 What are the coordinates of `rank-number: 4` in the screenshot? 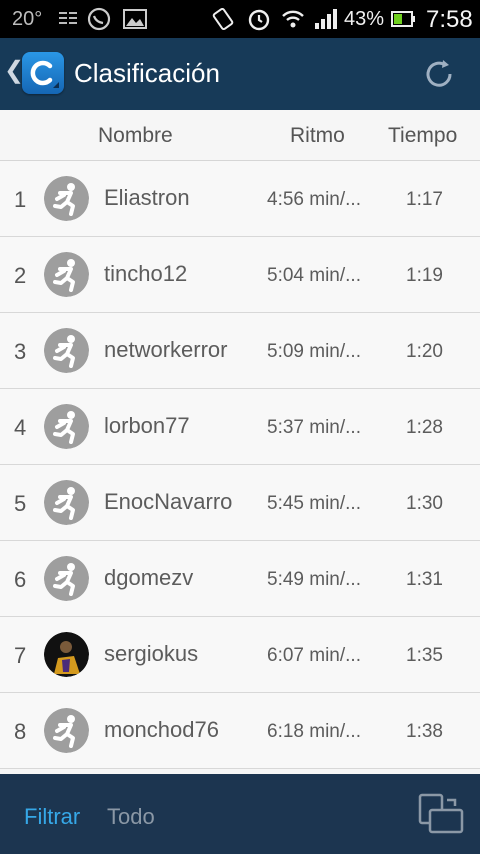 It's located at (20, 427).